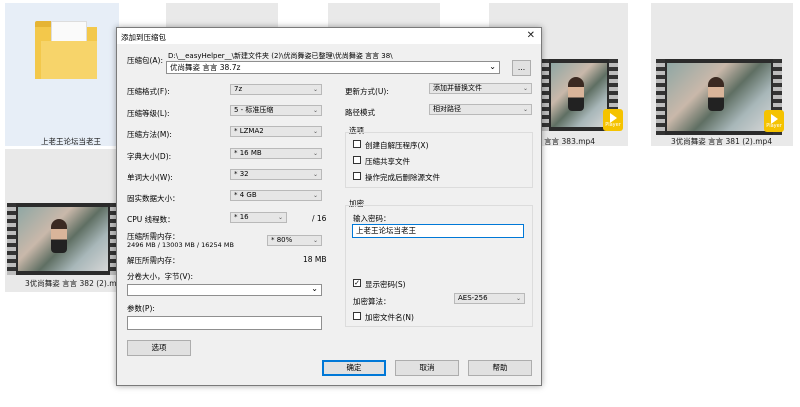 Image resolution: width=800 pixels, height=407 pixels. Describe the element at coordinates (180, 245) in the screenshot. I see `mem-comp-detail: 2496 MB / 13003 MB / 16254 MB` at that location.